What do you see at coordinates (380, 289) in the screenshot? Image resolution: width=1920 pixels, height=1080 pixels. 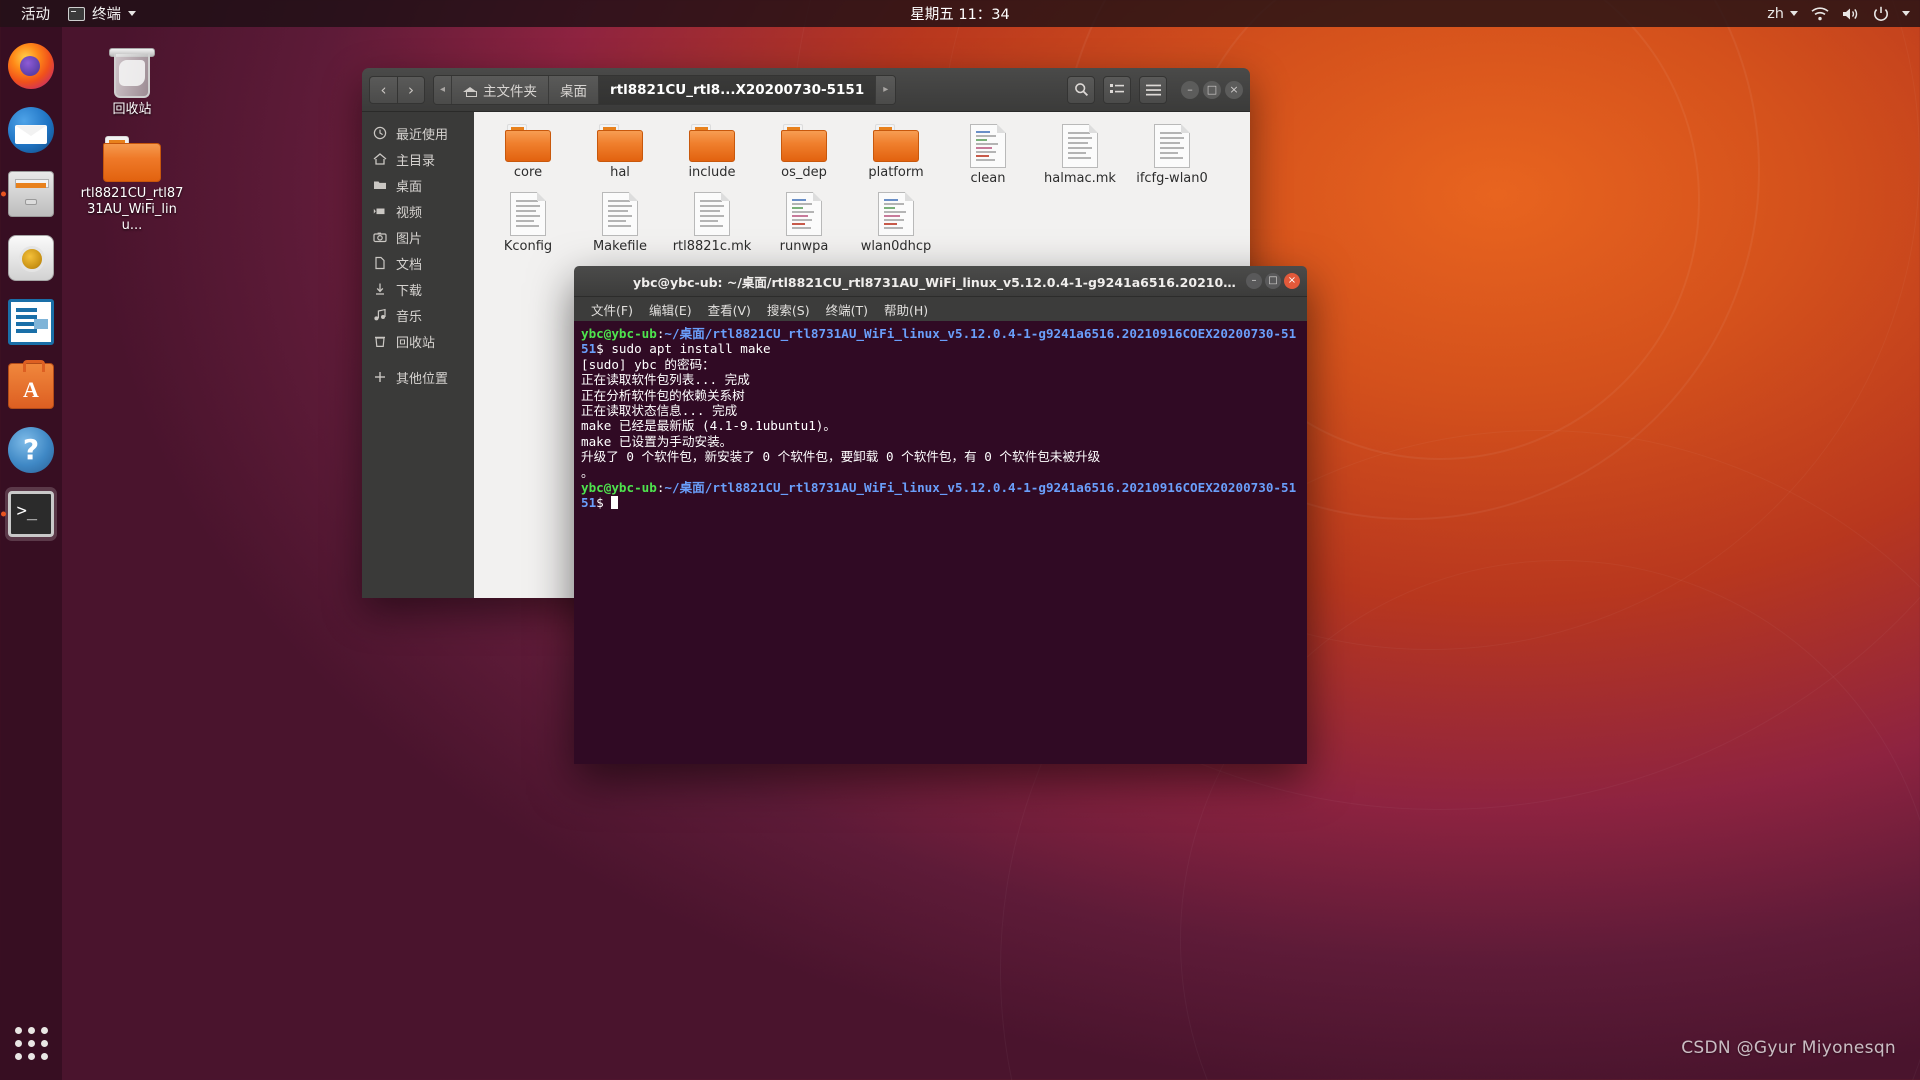 I see `download-icon` at bounding box center [380, 289].